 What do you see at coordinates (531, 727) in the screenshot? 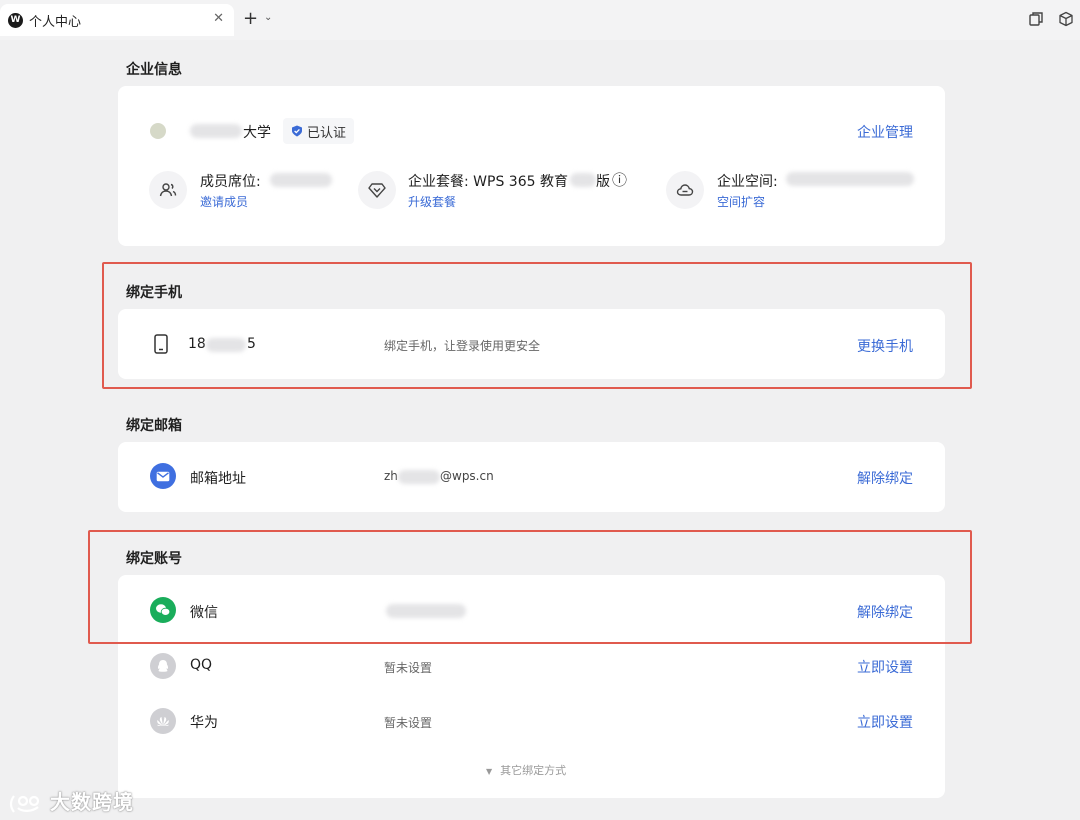
I see `account-row-huawei: 华为 暂未设置 立即设置` at bounding box center [531, 727].